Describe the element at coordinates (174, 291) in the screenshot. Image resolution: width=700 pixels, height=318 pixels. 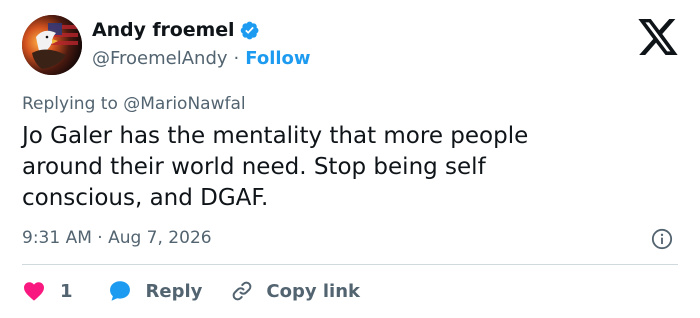
I see `reply-label: Reply` at that location.